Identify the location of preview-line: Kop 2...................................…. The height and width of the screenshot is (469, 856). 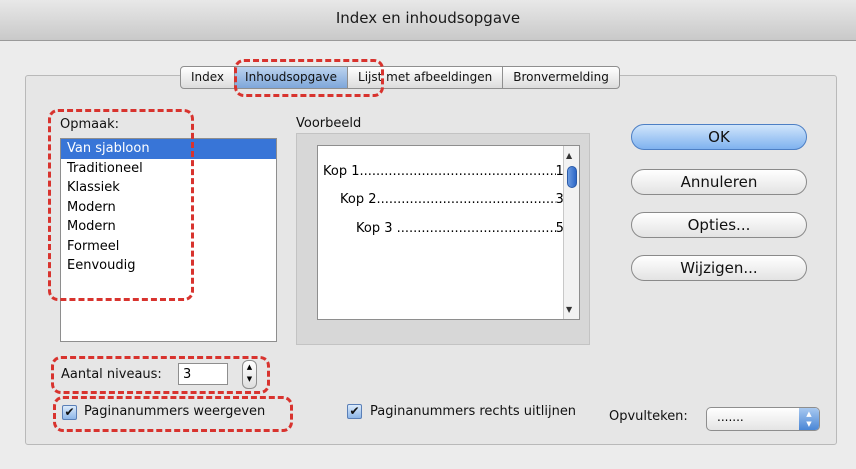
(452, 199).